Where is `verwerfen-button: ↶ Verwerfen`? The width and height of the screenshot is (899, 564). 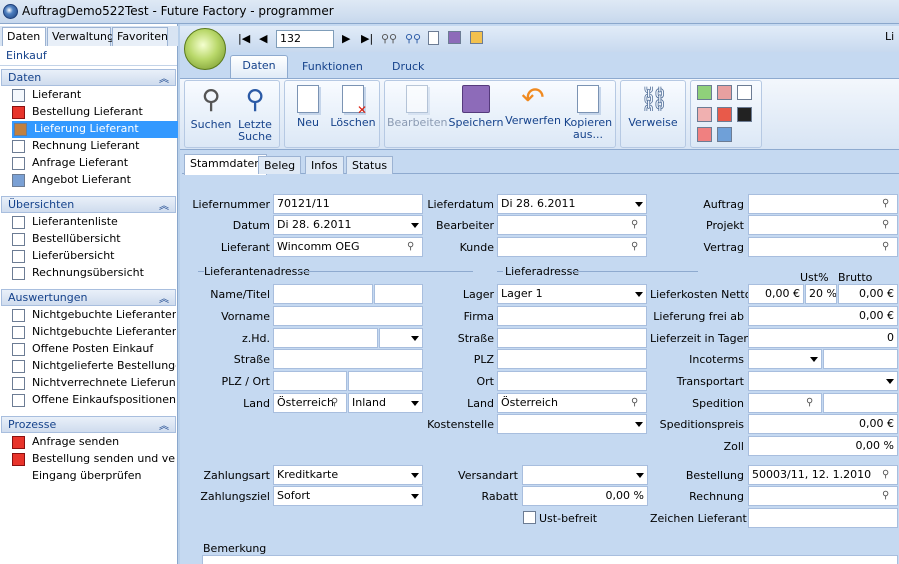 verwerfen-button: ↶ Verwerfen is located at coordinates (533, 114).